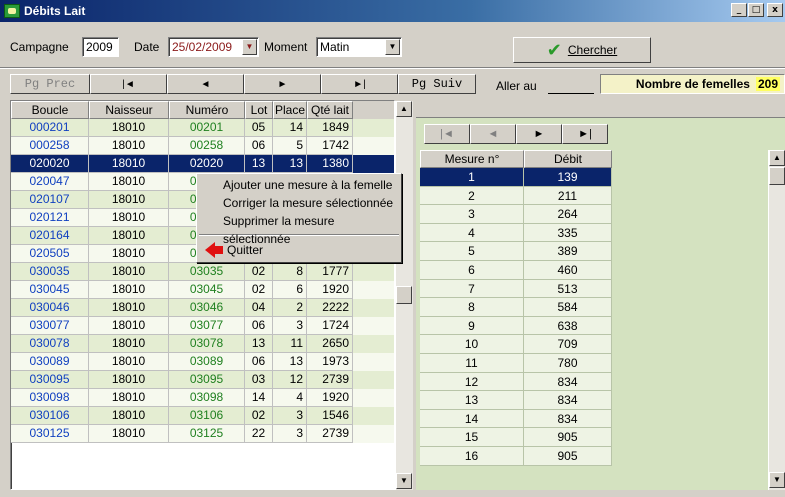  Describe the element at coordinates (207, 416) in the screenshot. I see `cell-numero: 03106` at that location.